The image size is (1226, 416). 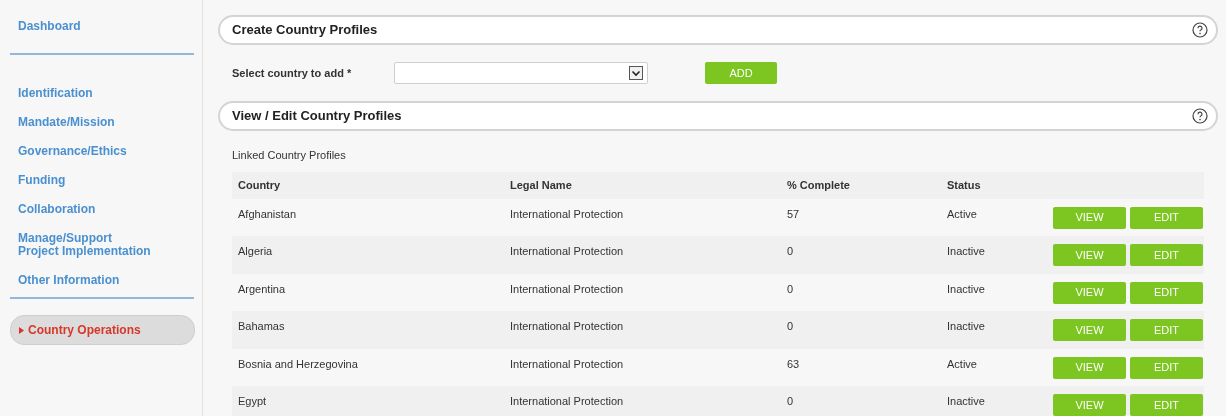 What do you see at coordinates (317, 116) in the screenshot?
I see `section-title: View / Edit Country Profiles` at bounding box center [317, 116].